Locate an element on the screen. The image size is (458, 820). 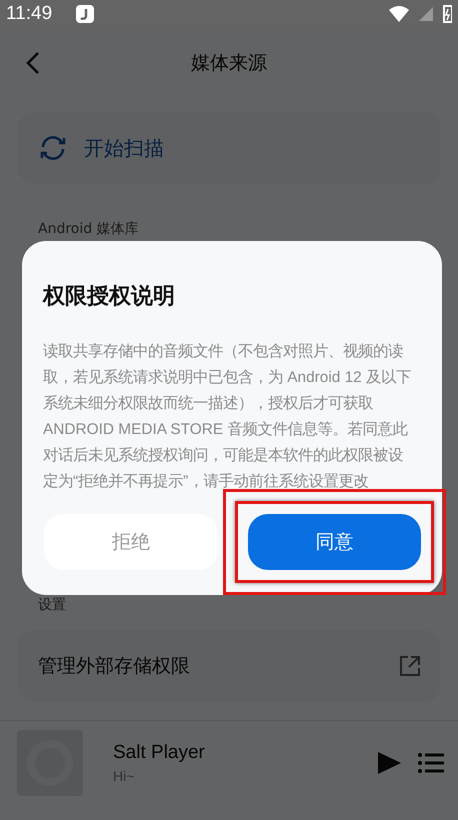
section-label: 设置 is located at coordinates (52, 605).